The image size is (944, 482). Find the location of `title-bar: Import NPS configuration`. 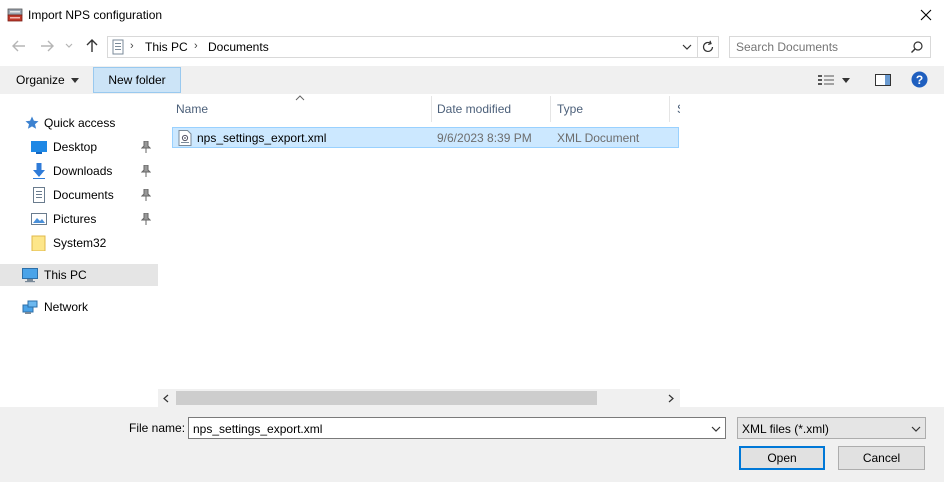

title-bar: Import NPS configuration is located at coordinates (472, 15).